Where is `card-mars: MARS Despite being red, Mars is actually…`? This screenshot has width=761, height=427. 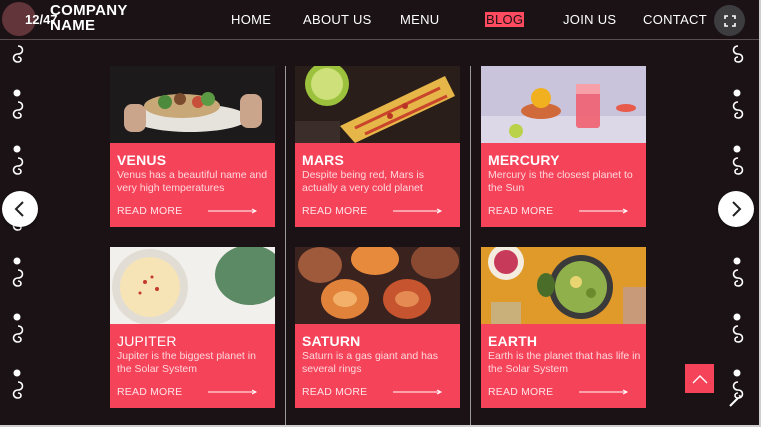 card-mars: MARS Despite being red, Mars is actually… is located at coordinates (377, 146).